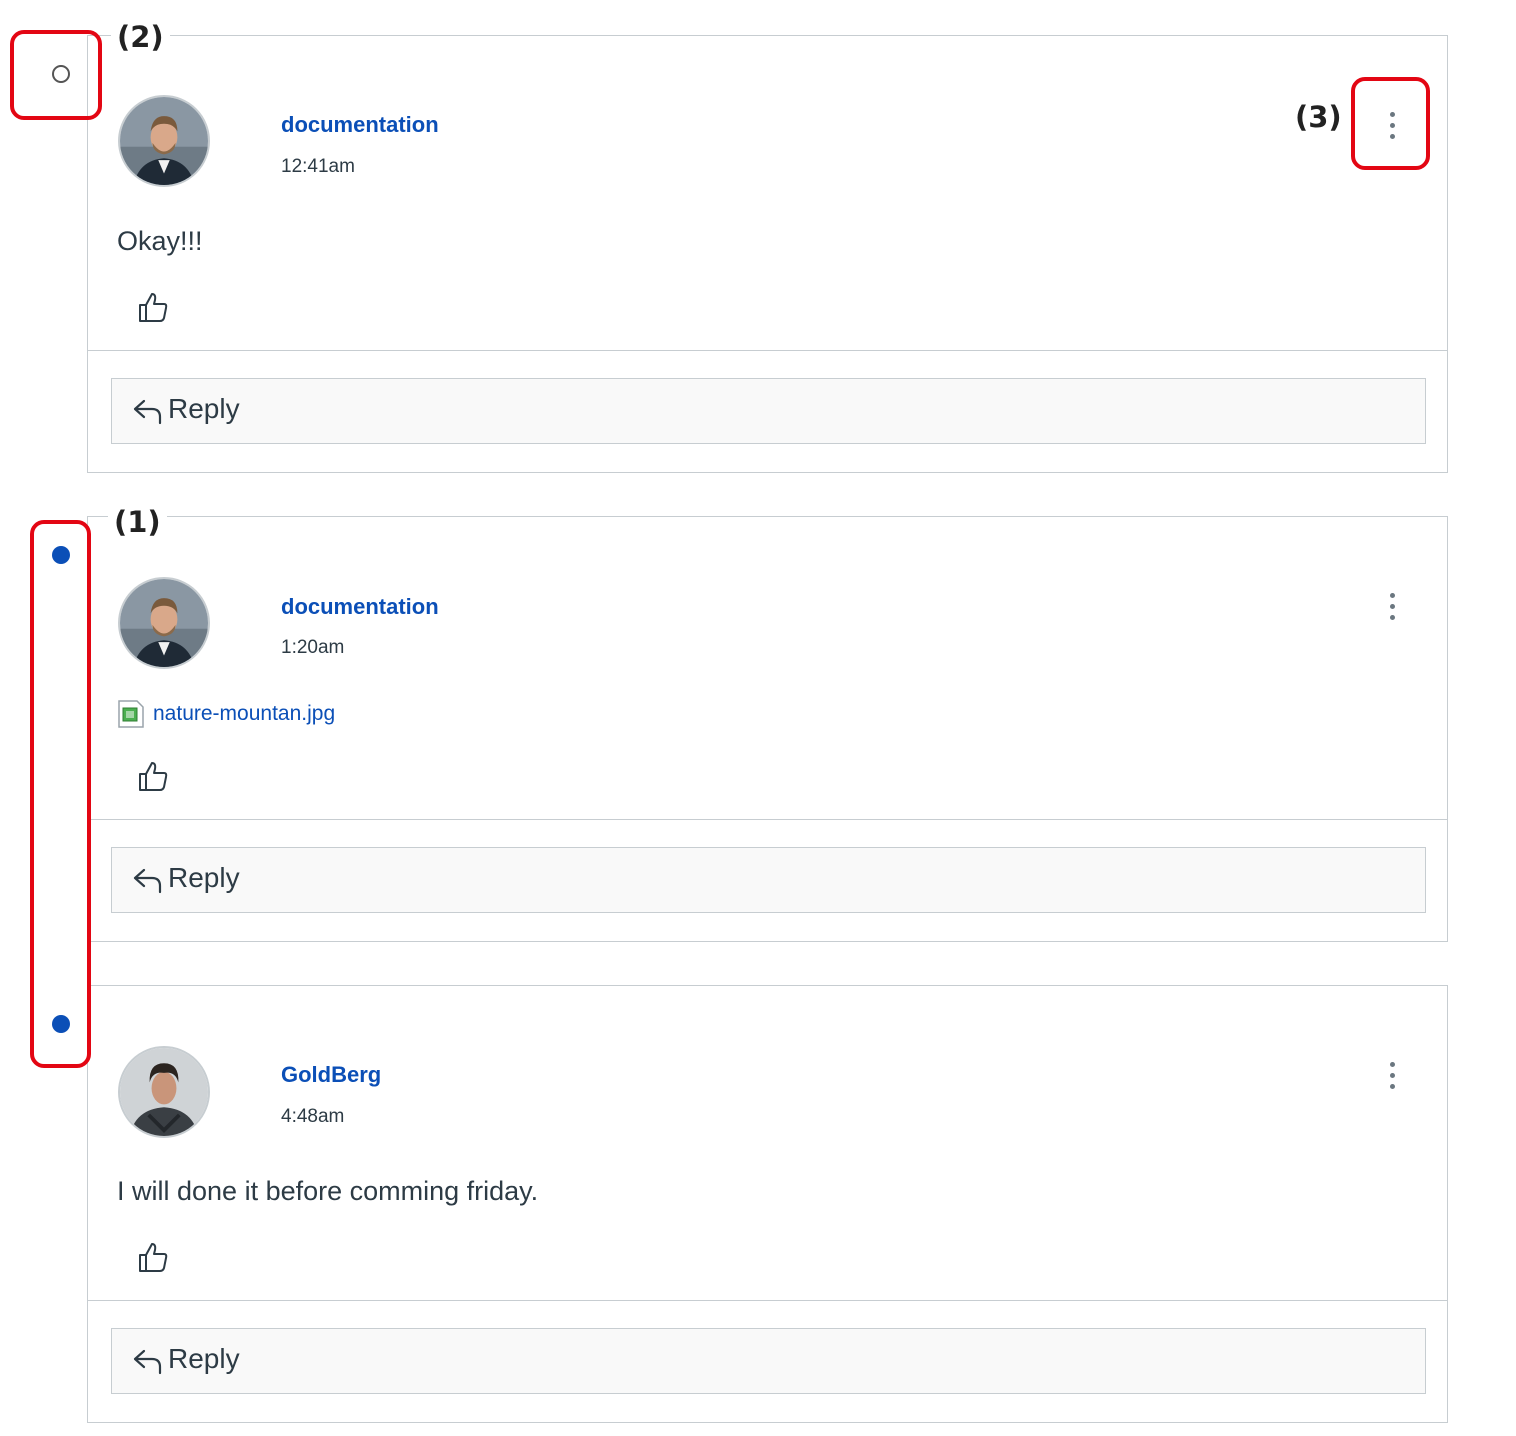 The image size is (1516, 1436). Describe the element at coordinates (60, 794) in the screenshot. I see `annotation-box-unread` at that location.